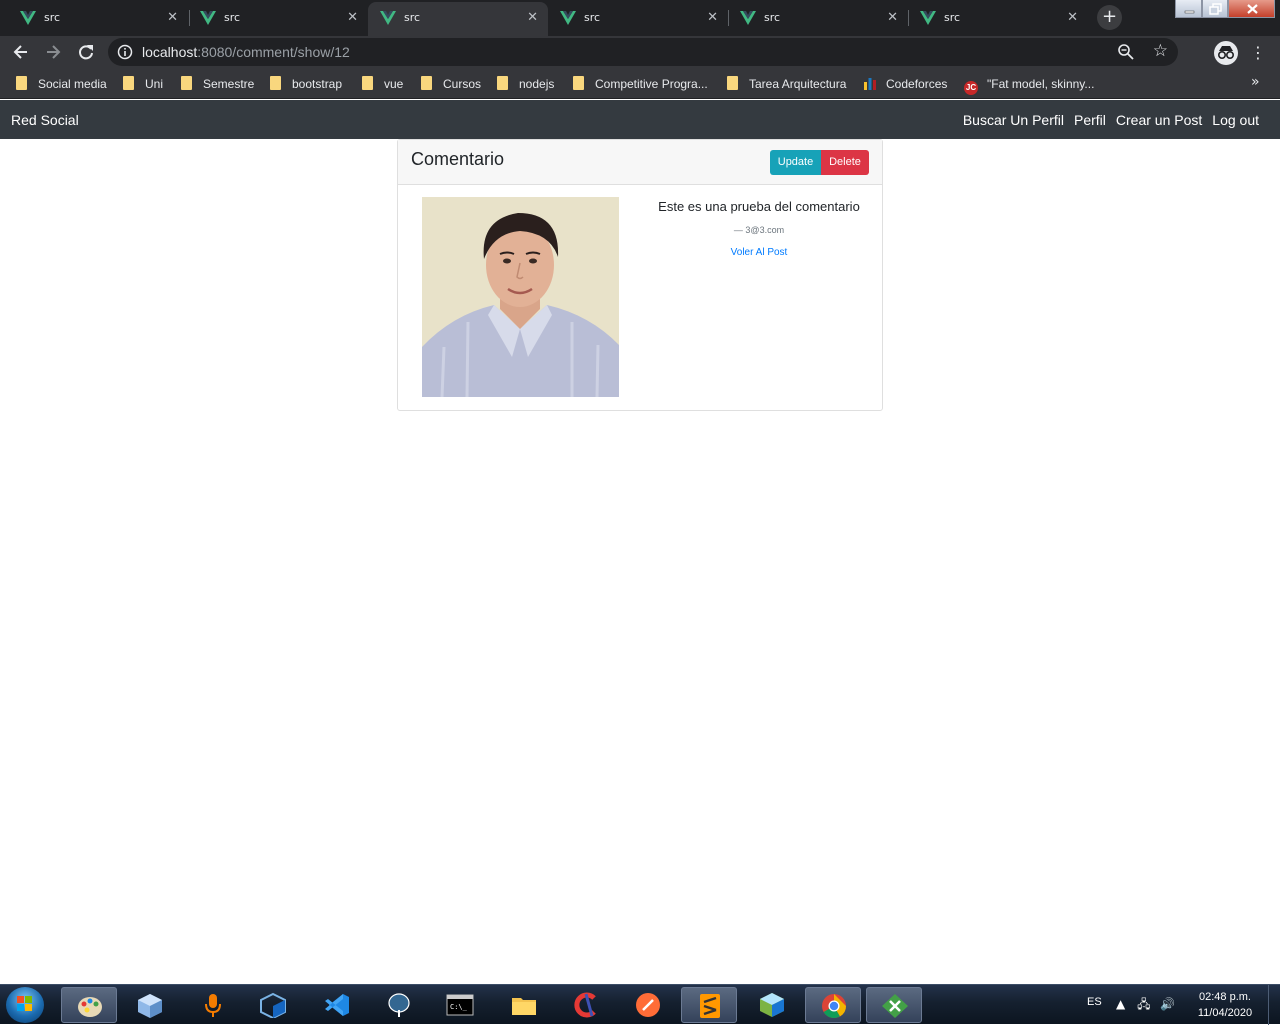 This screenshot has height=1028, width=1280. Describe the element at coordinates (394, 84) in the screenshot. I see `bookmark-label: vue` at that location.